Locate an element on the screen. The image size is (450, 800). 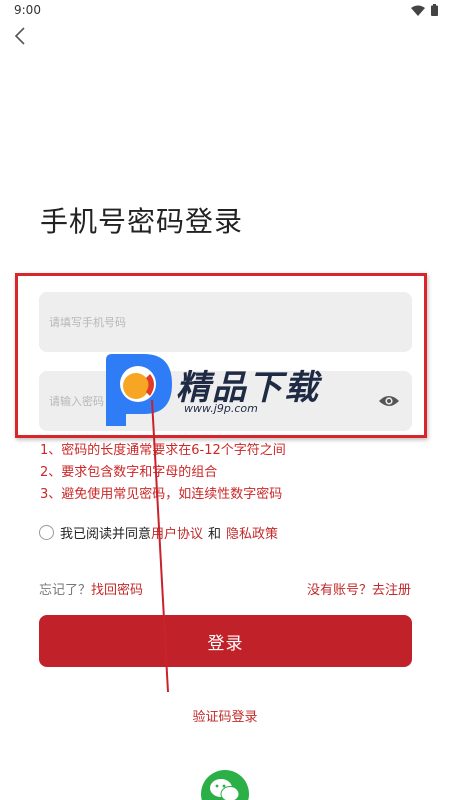
register-link: 没有账号？去注册 is located at coordinates (359, 588).